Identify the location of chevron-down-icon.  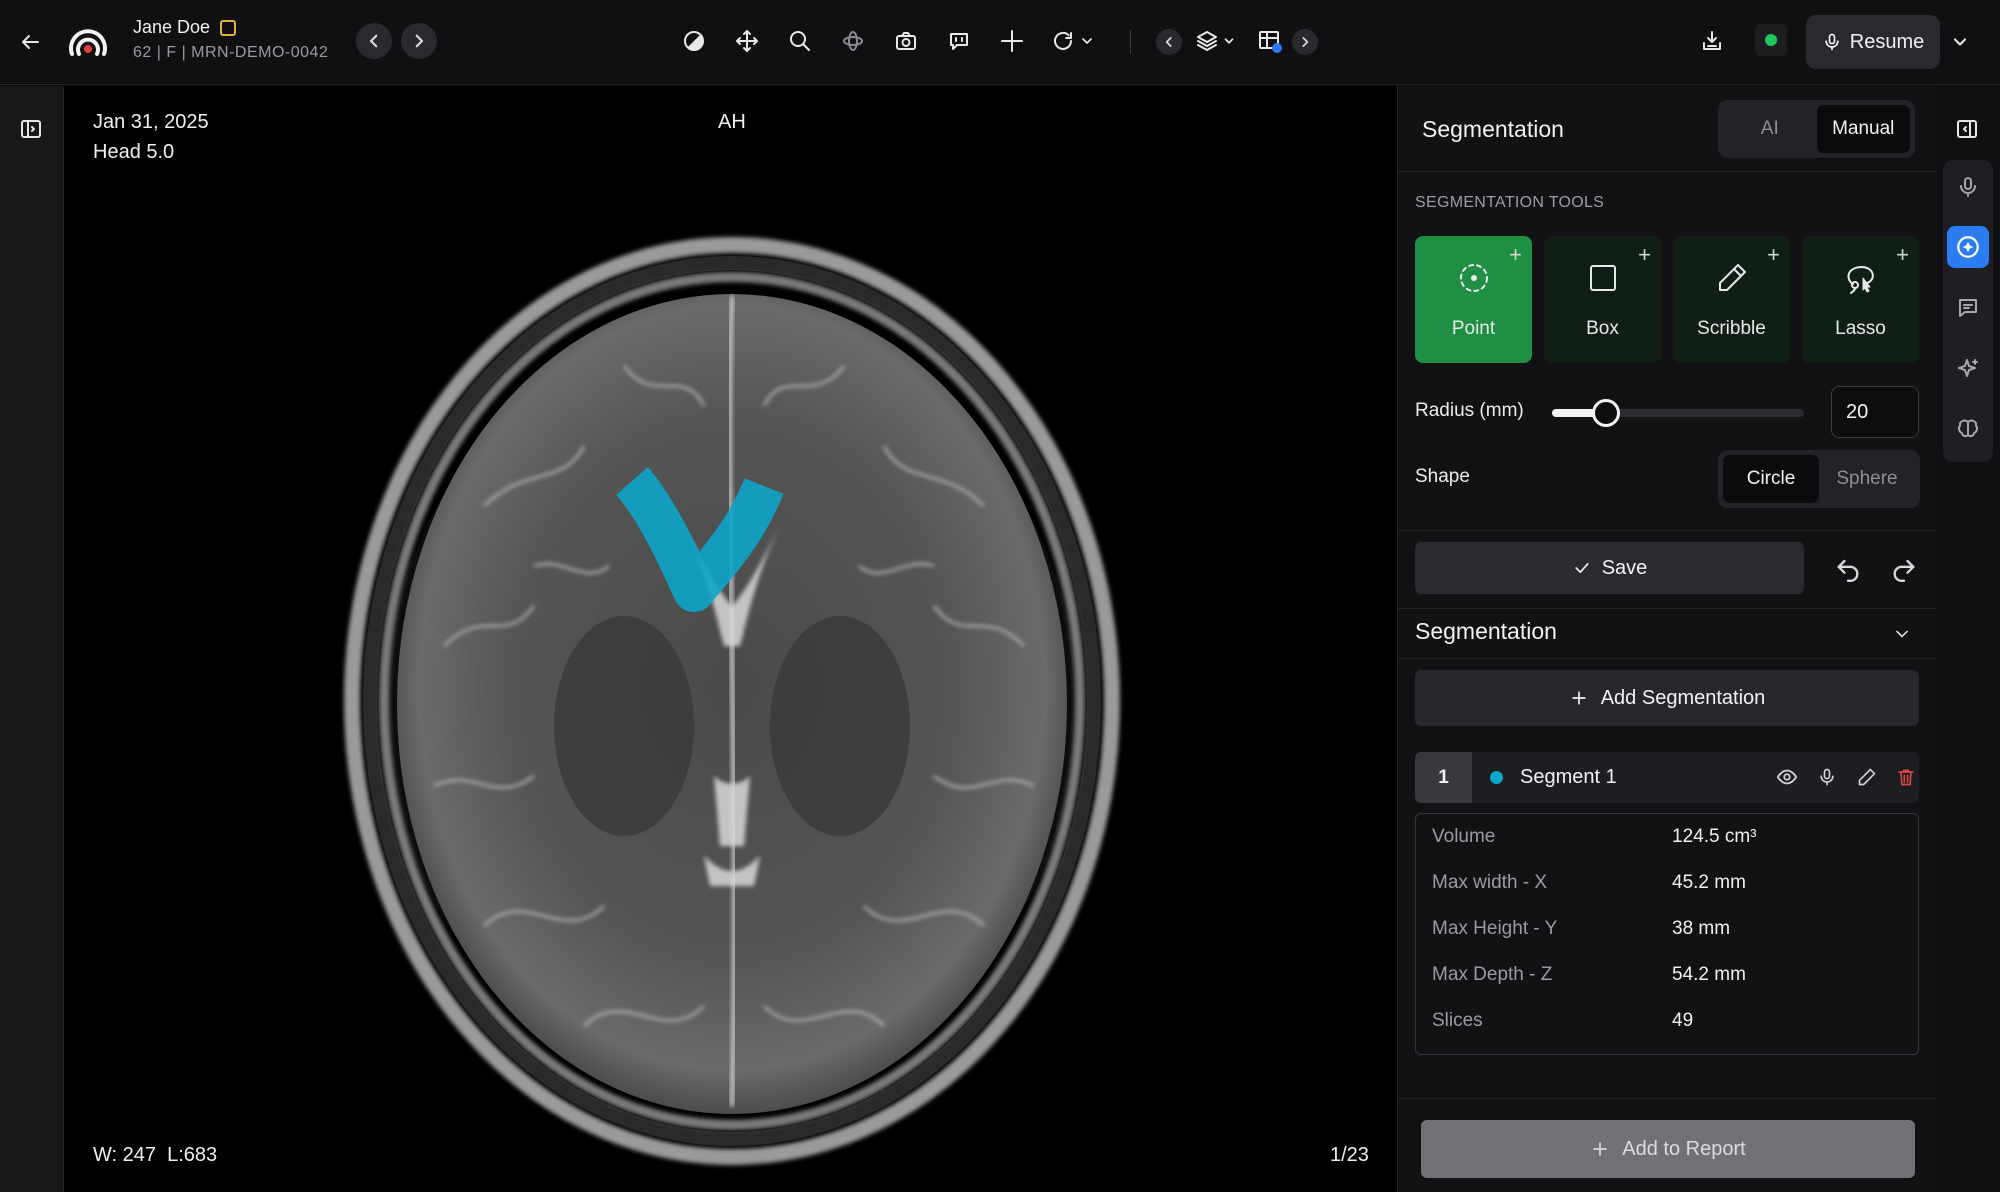
(1902, 634).